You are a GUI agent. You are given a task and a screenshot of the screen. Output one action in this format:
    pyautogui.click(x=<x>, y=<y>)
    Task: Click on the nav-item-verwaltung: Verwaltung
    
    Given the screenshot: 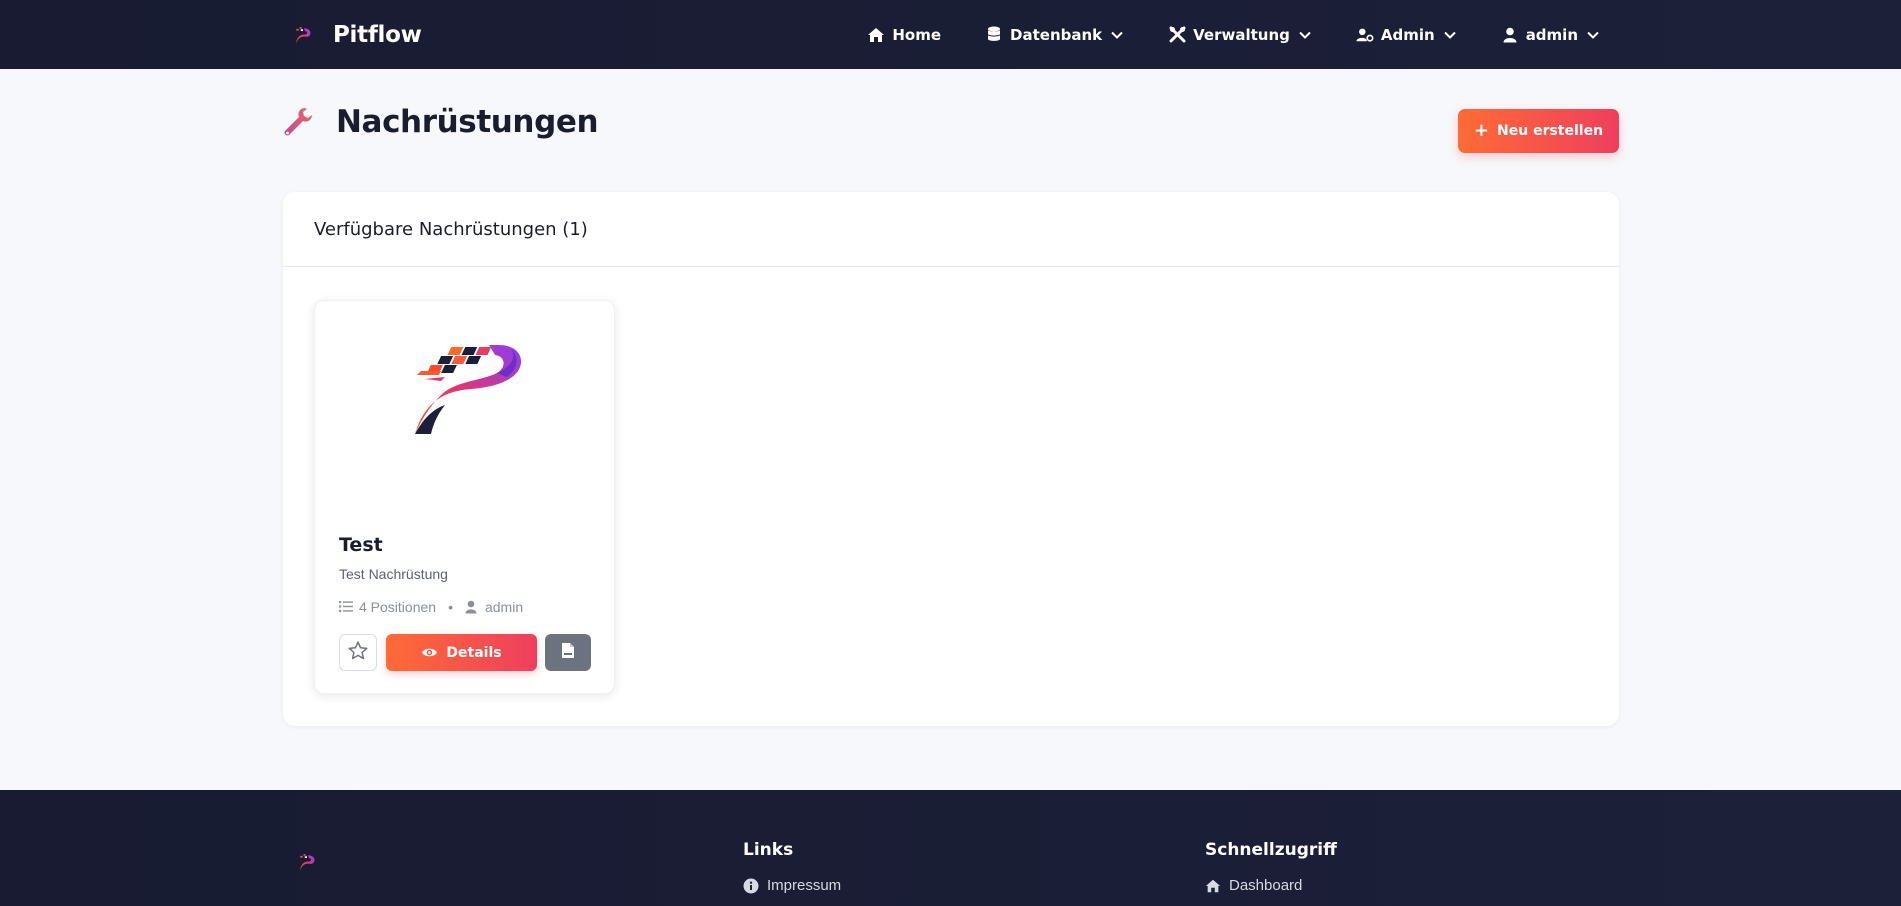 What is the action you would take?
    pyautogui.click(x=1240, y=35)
    